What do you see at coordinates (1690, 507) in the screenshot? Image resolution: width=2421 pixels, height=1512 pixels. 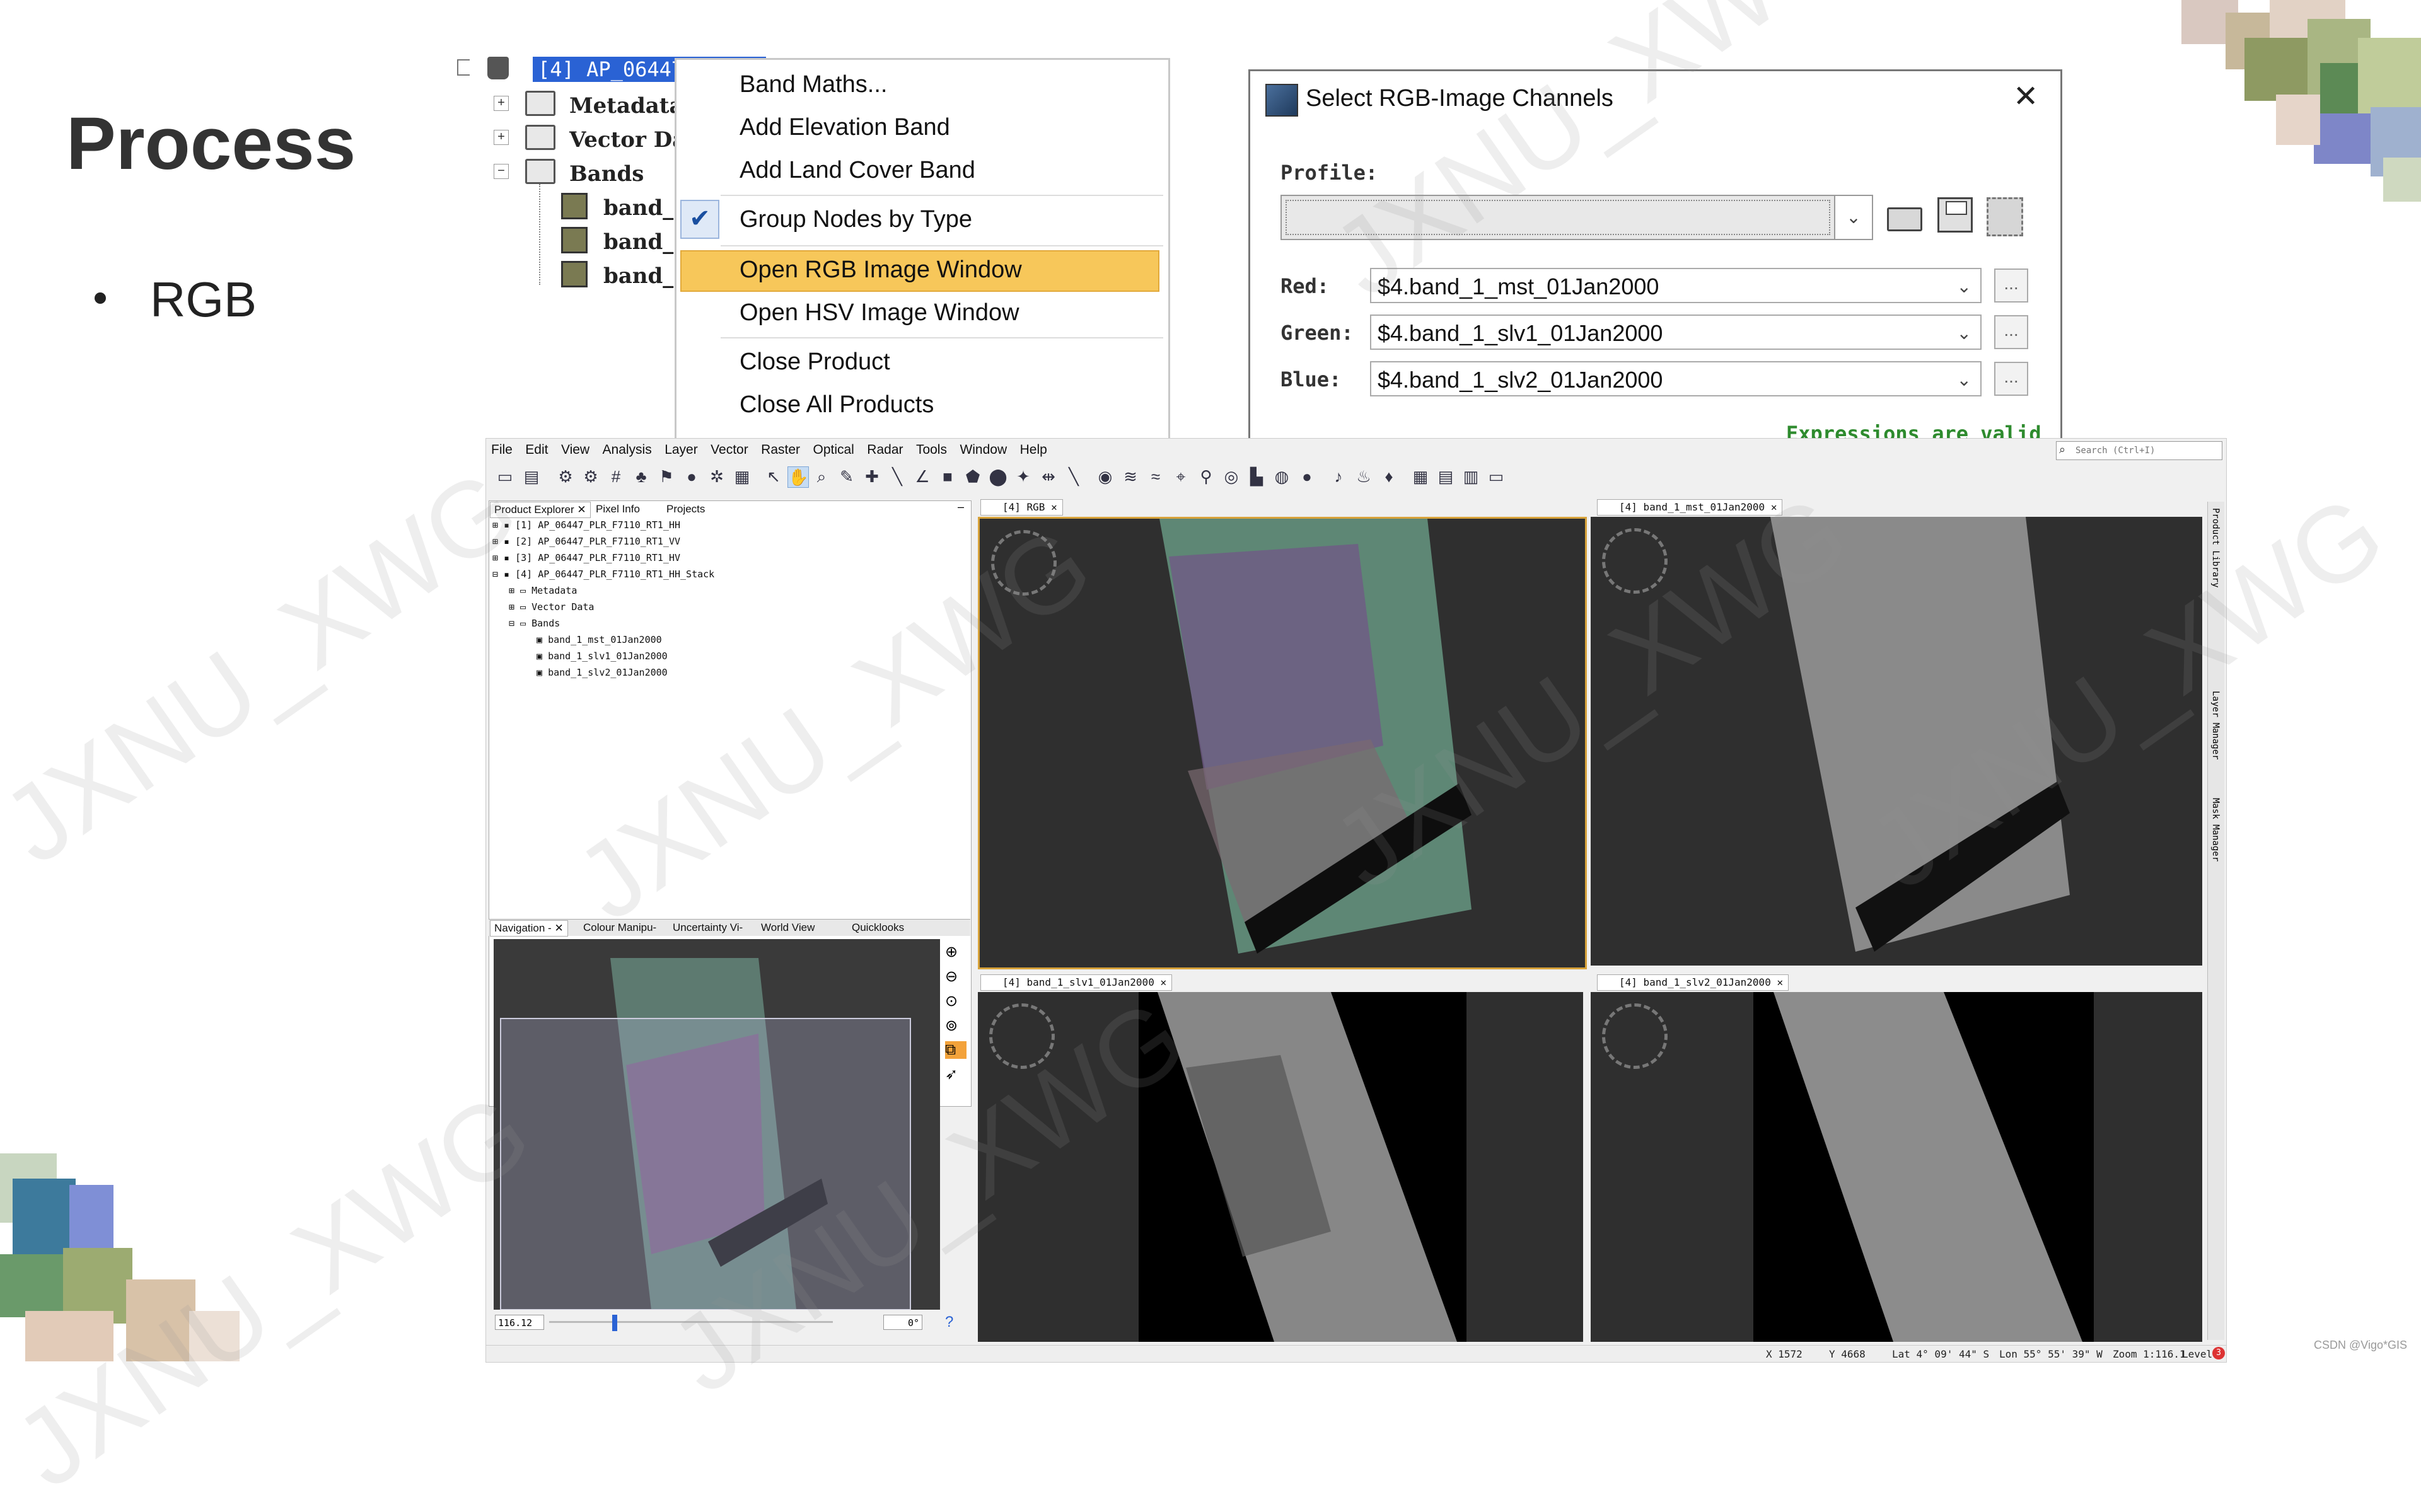 I see `view-tab-mst: [4] band_1_mst_01Jan2000 ✕` at bounding box center [1690, 507].